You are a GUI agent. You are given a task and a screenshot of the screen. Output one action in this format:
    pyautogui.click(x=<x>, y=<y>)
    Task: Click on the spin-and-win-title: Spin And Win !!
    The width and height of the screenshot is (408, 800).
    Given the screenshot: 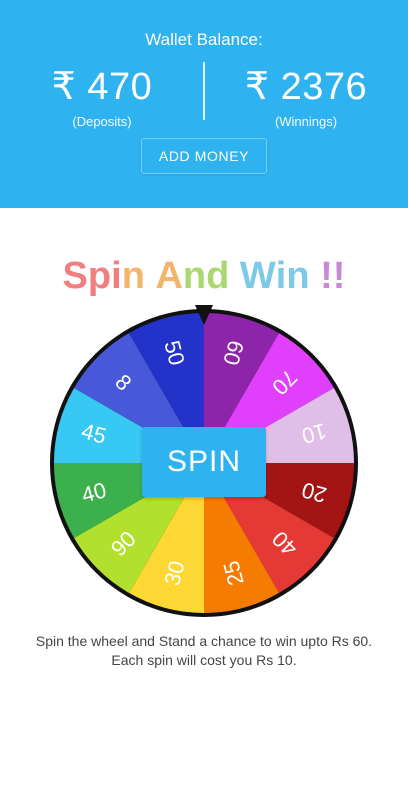 What is the action you would take?
    pyautogui.click(x=204, y=276)
    